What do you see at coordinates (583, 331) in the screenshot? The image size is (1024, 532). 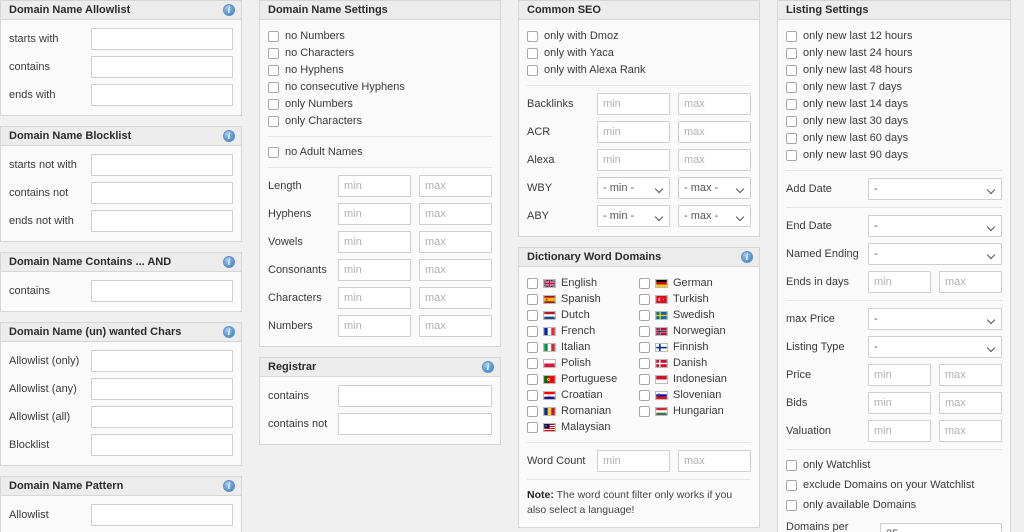 I see `language-french: French` at bounding box center [583, 331].